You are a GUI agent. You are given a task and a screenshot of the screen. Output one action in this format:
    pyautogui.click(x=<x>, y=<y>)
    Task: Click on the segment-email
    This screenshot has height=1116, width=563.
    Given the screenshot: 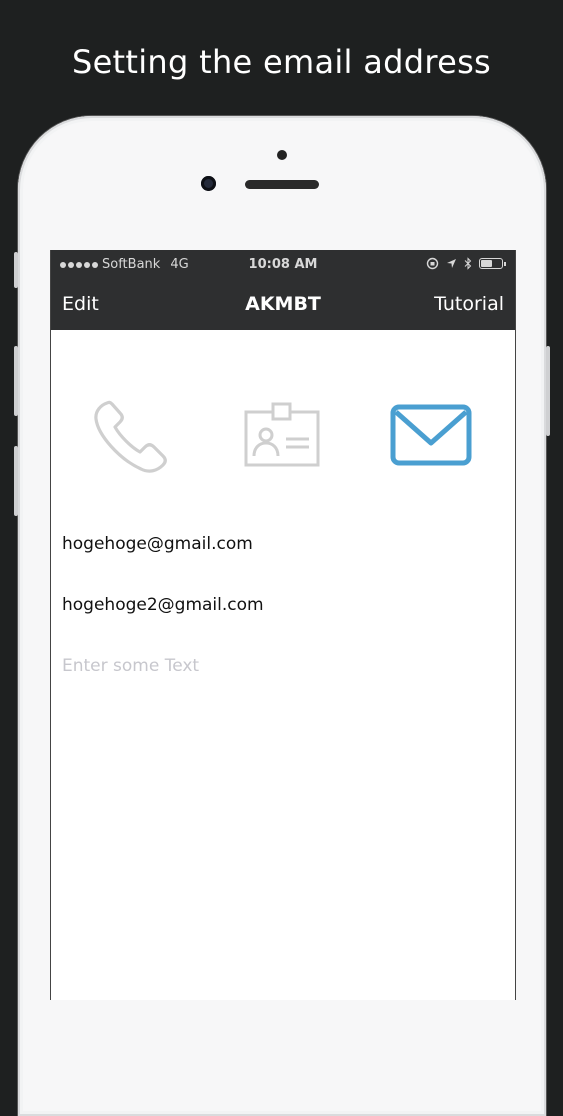 What is the action you would take?
    pyautogui.click(x=431, y=437)
    